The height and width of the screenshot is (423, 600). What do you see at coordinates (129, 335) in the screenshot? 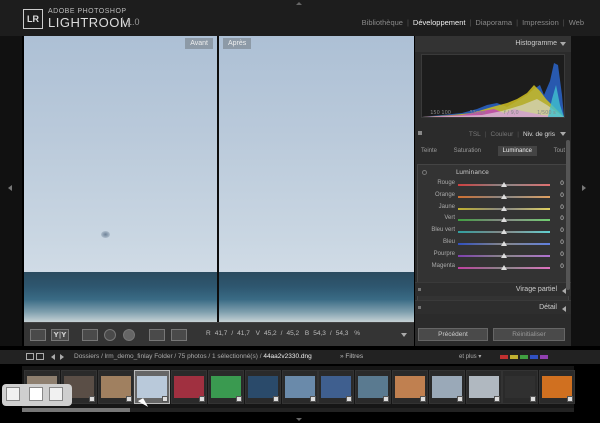
I see `red-eye-icon` at bounding box center [129, 335].